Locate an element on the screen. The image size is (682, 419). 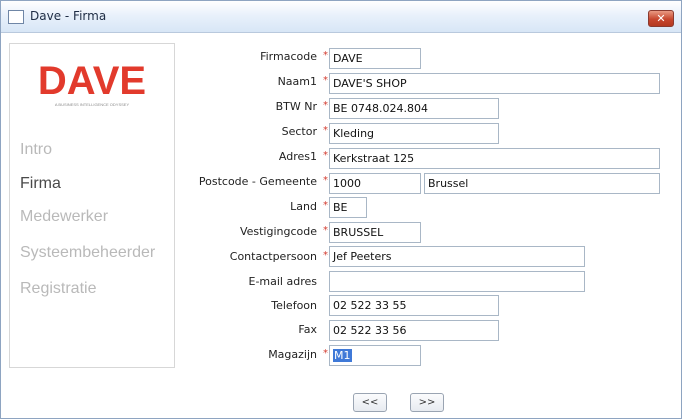
magazijn-selected-text: M1 is located at coordinates (342, 355).